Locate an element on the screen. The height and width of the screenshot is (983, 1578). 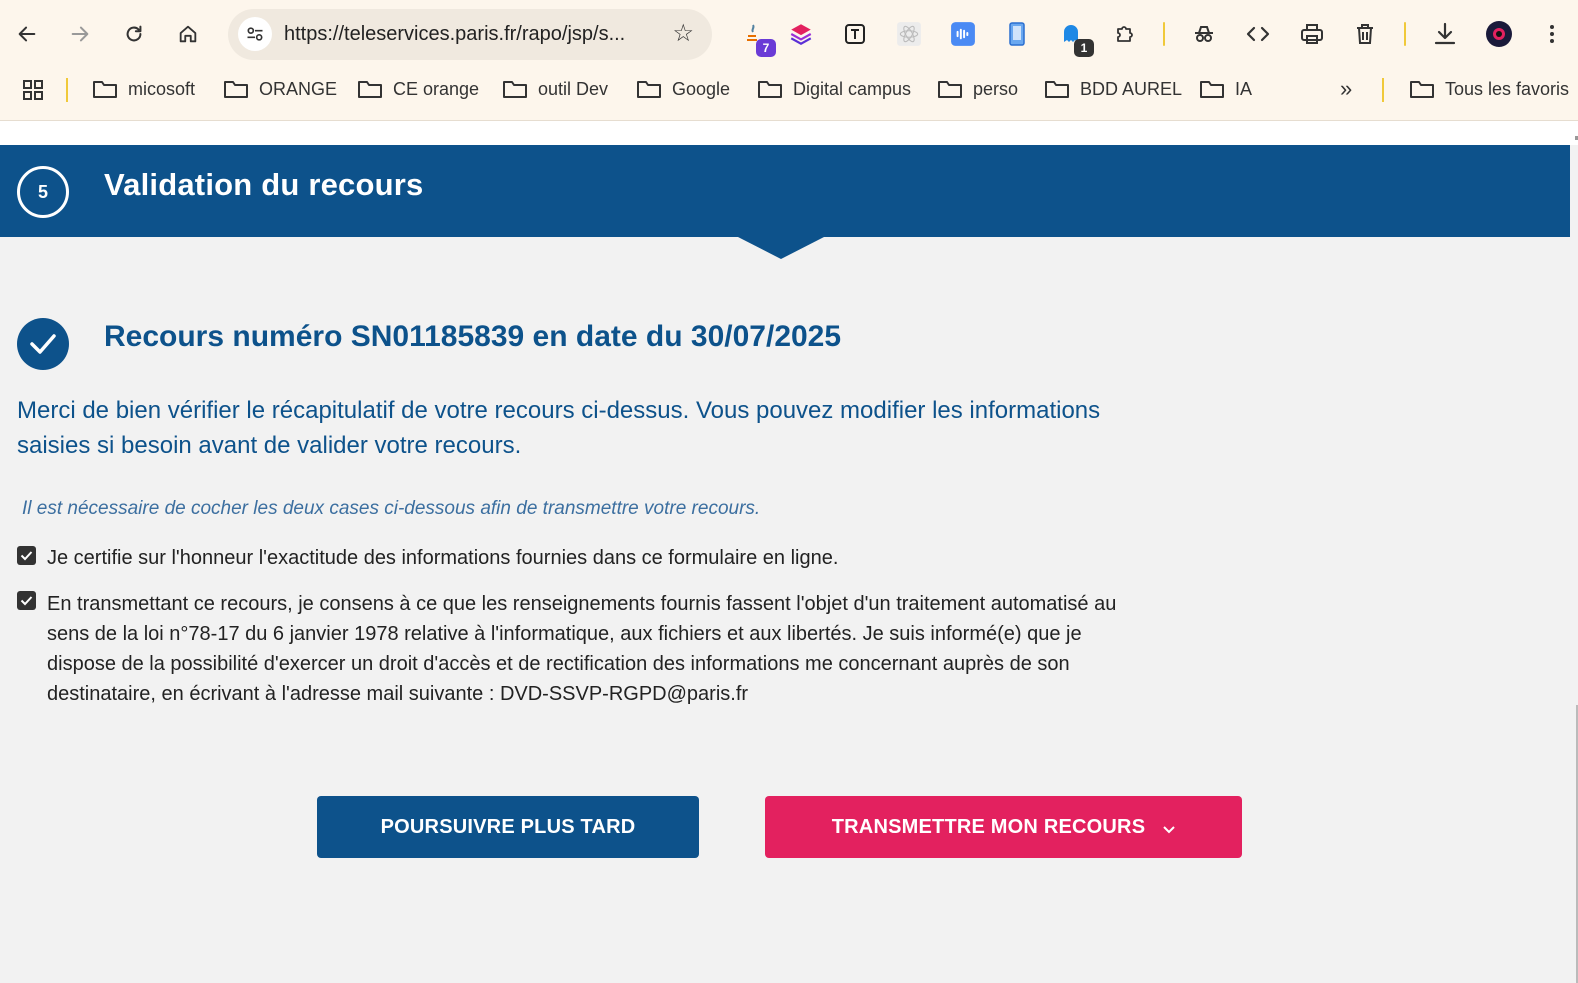
chevron-down-icon is located at coordinates (1169, 829).